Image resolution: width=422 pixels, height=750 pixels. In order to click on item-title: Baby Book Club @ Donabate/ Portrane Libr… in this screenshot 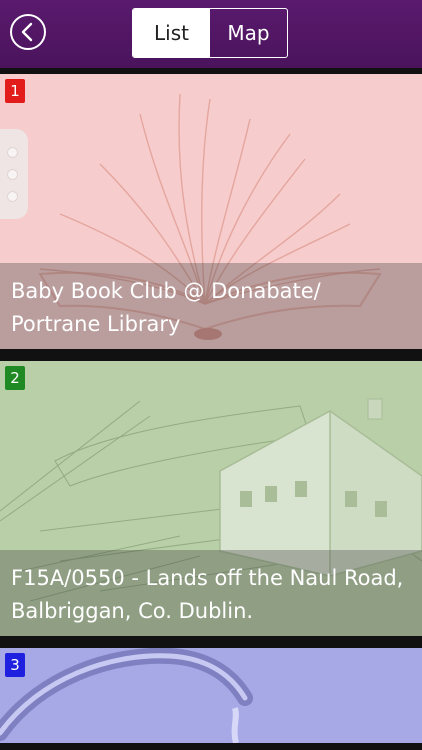, I will do `click(166, 307)`.